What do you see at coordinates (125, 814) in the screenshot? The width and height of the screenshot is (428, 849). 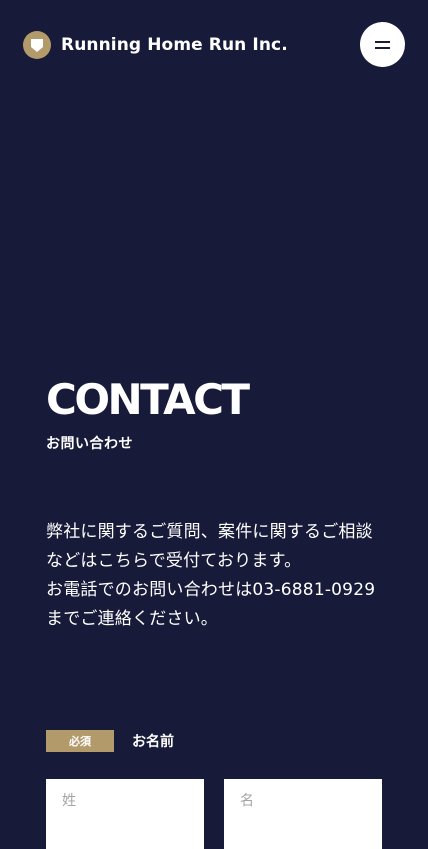 I see `last-name-input` at bounding box center [125, 814].